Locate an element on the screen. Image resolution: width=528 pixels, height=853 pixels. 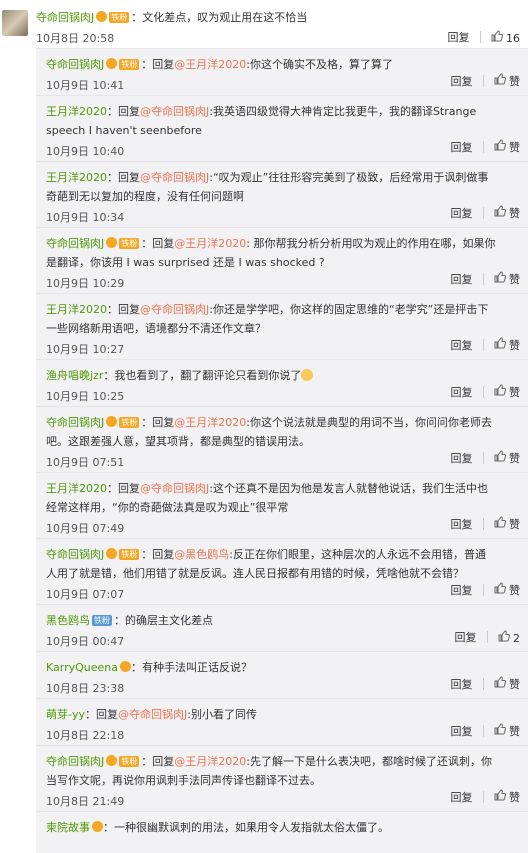
like-button: 16 is located at coordinates (505, 37).